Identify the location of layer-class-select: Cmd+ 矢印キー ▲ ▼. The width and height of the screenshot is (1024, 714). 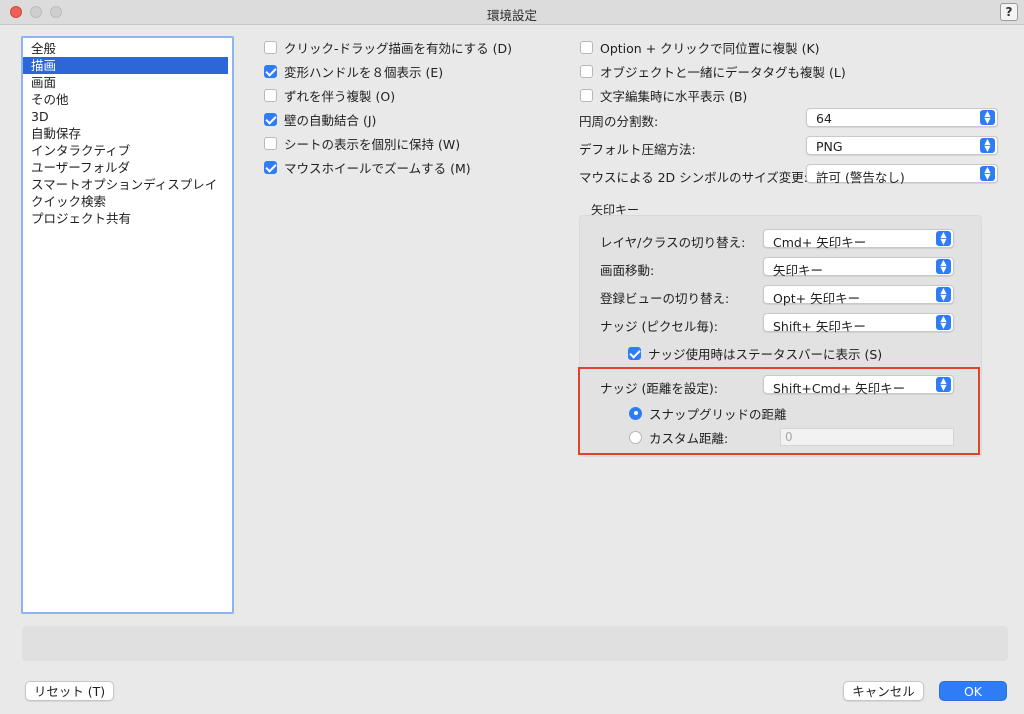
(858, 239).